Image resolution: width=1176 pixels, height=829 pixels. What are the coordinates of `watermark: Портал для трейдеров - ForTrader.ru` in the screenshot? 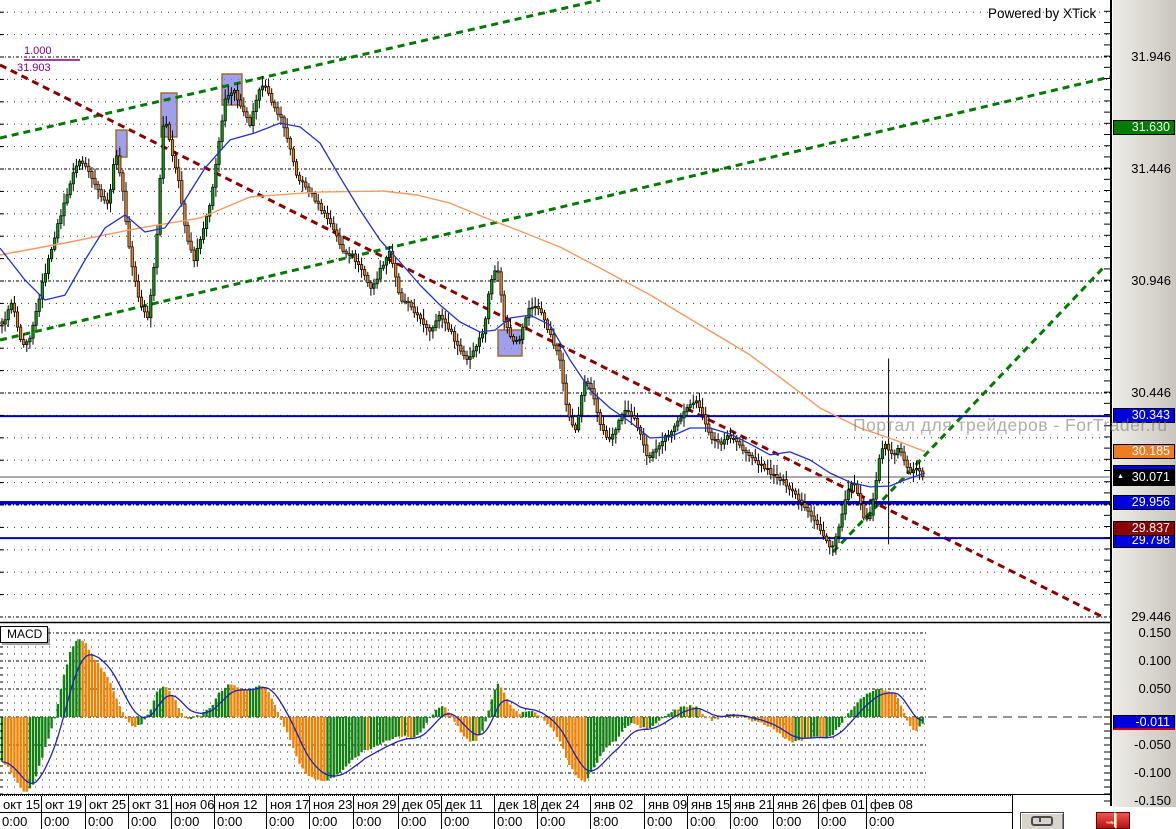 It's located at (1010, 425).